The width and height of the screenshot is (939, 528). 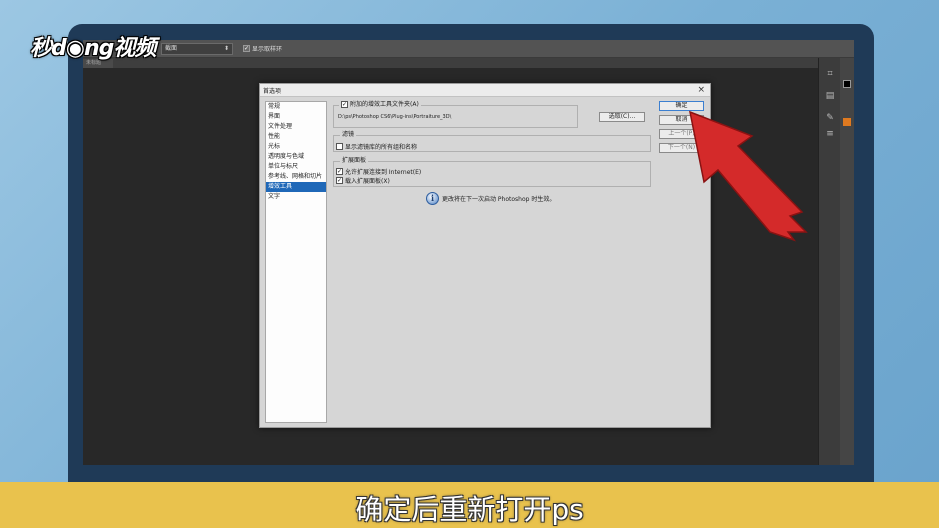 What do you see at coordinates (681, 134) in the screenshot?
I see `previous-button: 上一个(P)` at bounding box center [681, 134].